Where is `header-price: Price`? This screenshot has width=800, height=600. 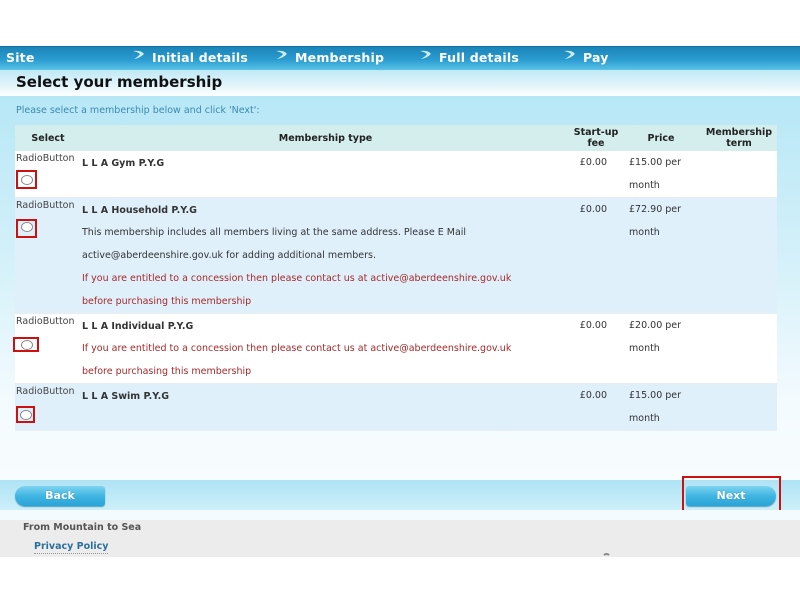
header-price: Price is located at coordinates (661, 138).